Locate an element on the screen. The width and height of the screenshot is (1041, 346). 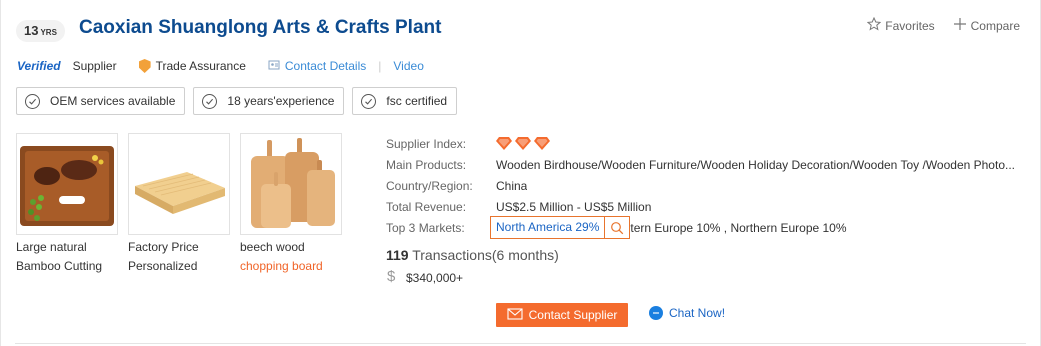
product-name-line2: chopping board is located at coordinates (291, 266).